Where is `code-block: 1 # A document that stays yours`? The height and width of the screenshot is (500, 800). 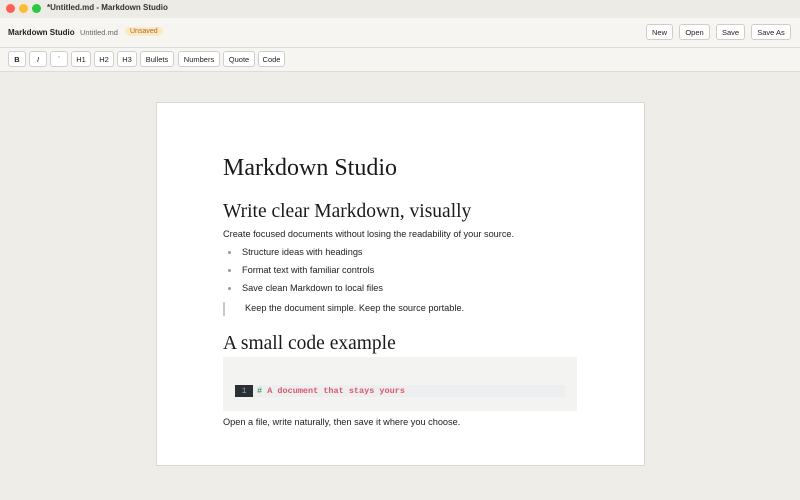 code-block: 1 # A document that stays yours is located at coordinates (400, 384).